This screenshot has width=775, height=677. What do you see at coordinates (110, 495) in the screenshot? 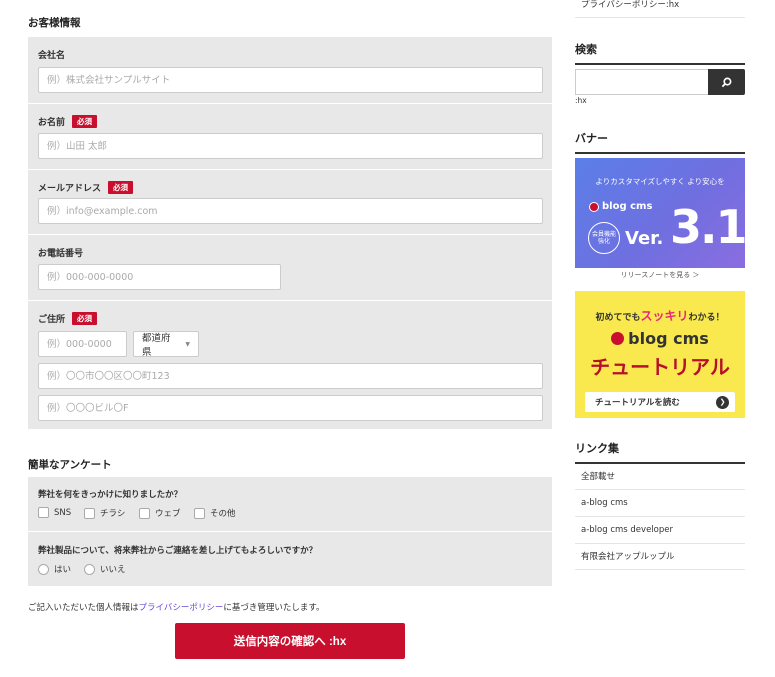
I see `survey-q1-label: 弊社を何をきっかけに知りましたか？` at bounding box center [110, 495].